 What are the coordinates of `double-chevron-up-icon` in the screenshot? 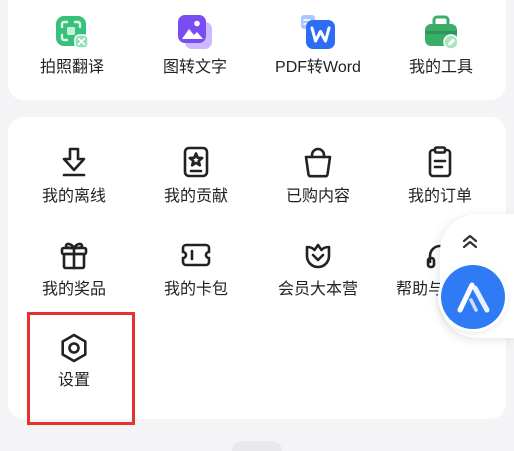 It's located at (470, 241).